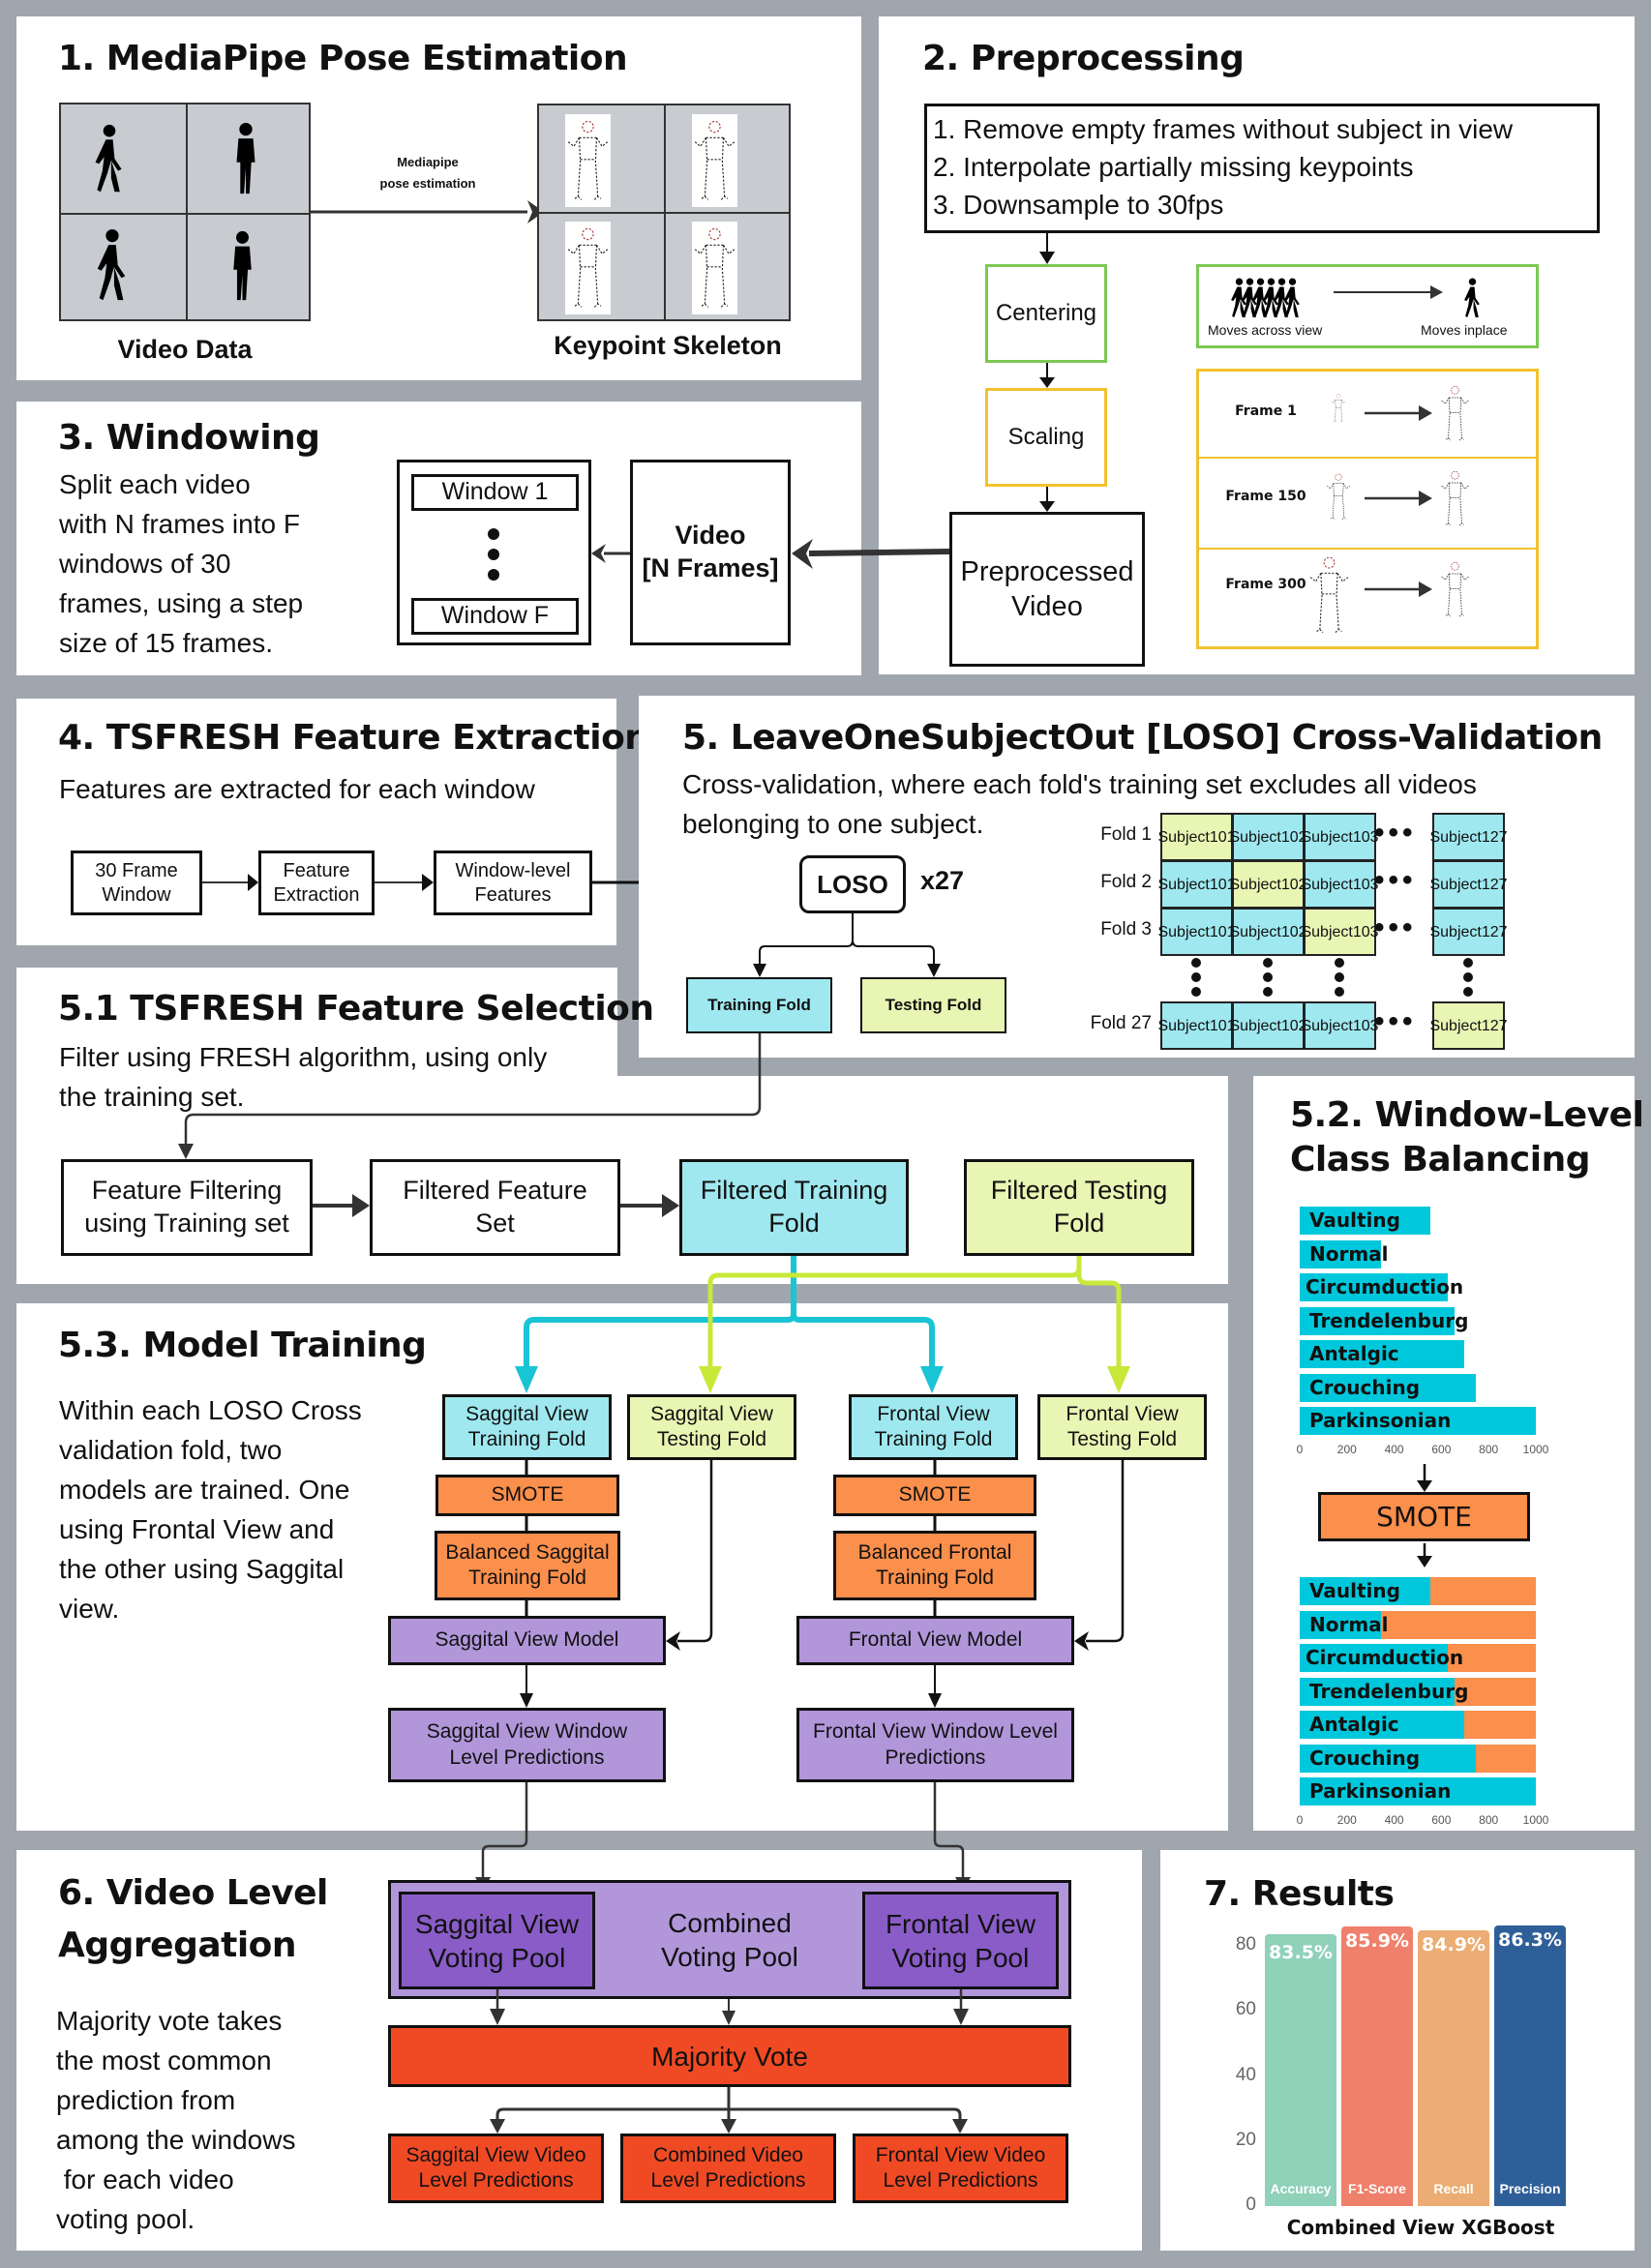  I want to click on balanced-frontal-training-fold-box: Balanced Frontal Training Fold, so click(934, 1565).